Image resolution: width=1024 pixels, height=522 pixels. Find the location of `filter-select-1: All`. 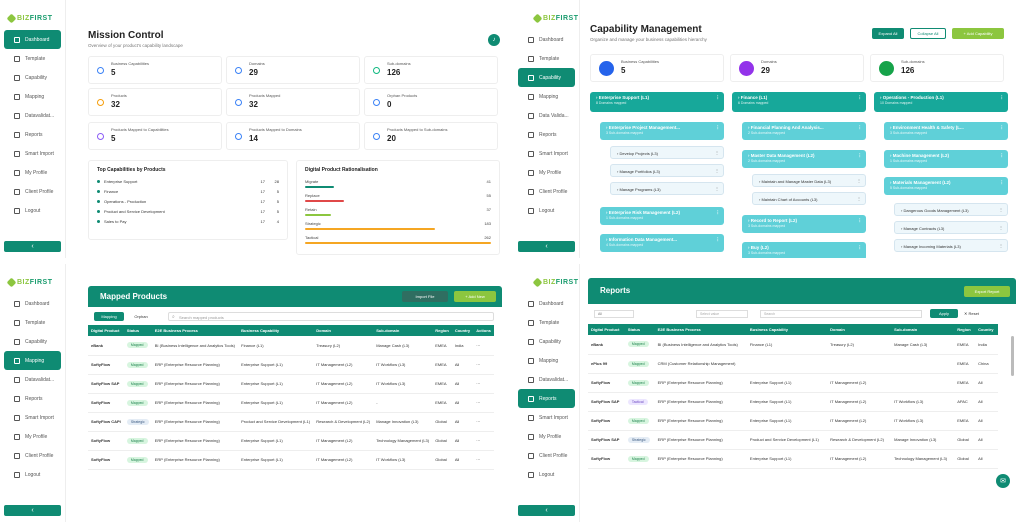

filter-select-1: All is located at coordinates (614, 314).